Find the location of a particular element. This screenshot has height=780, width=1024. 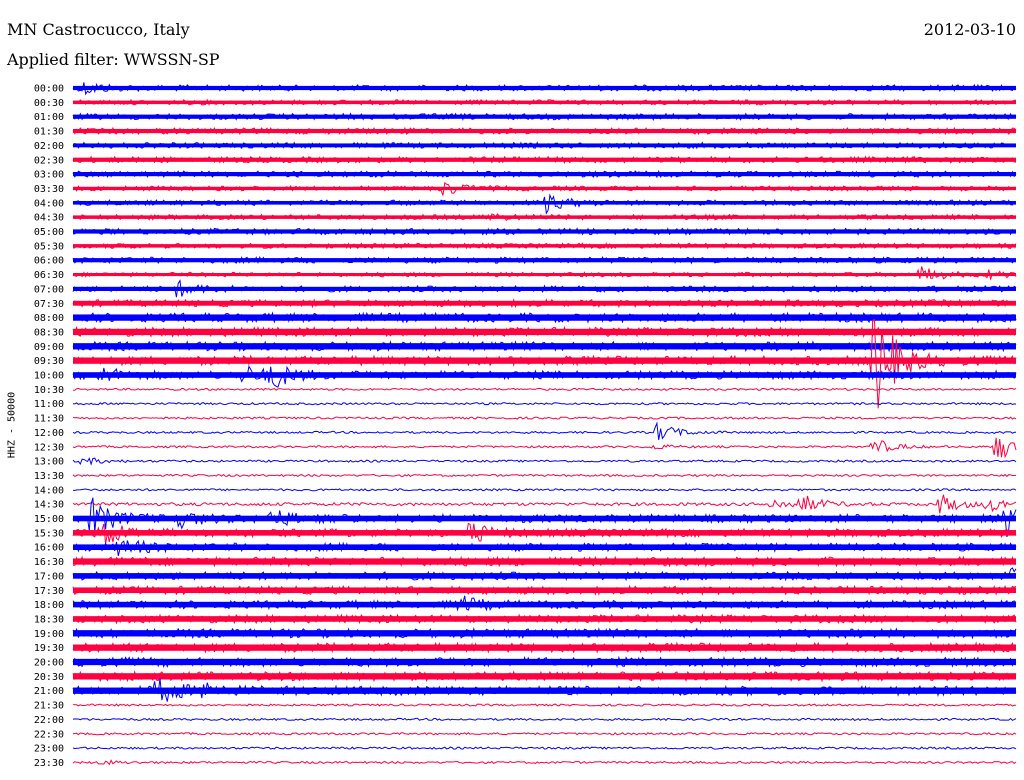

time-label: 16:00 is located at coordinates (49, 548).